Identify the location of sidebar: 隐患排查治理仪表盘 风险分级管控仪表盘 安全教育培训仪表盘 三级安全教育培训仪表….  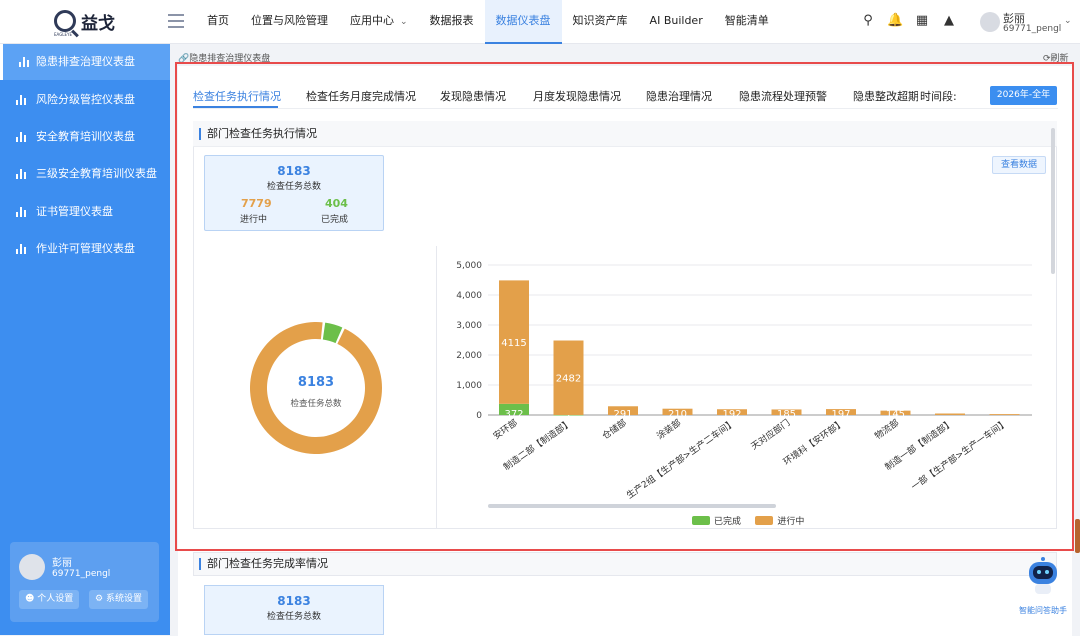
(85, 339).